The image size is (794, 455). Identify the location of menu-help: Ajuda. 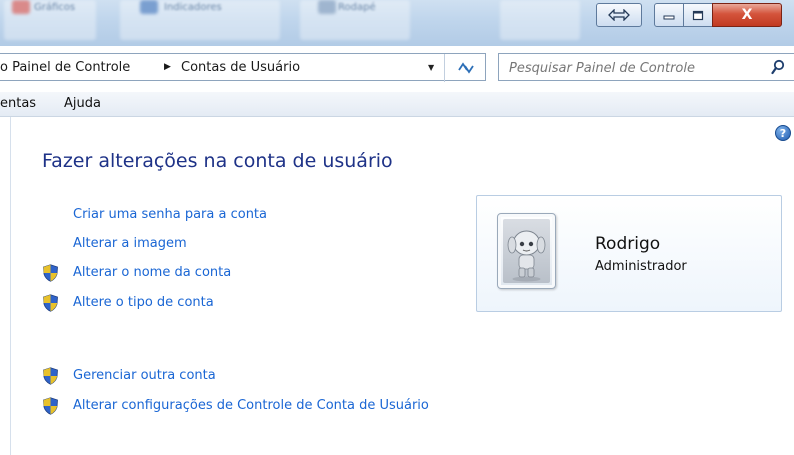
(82, 103).